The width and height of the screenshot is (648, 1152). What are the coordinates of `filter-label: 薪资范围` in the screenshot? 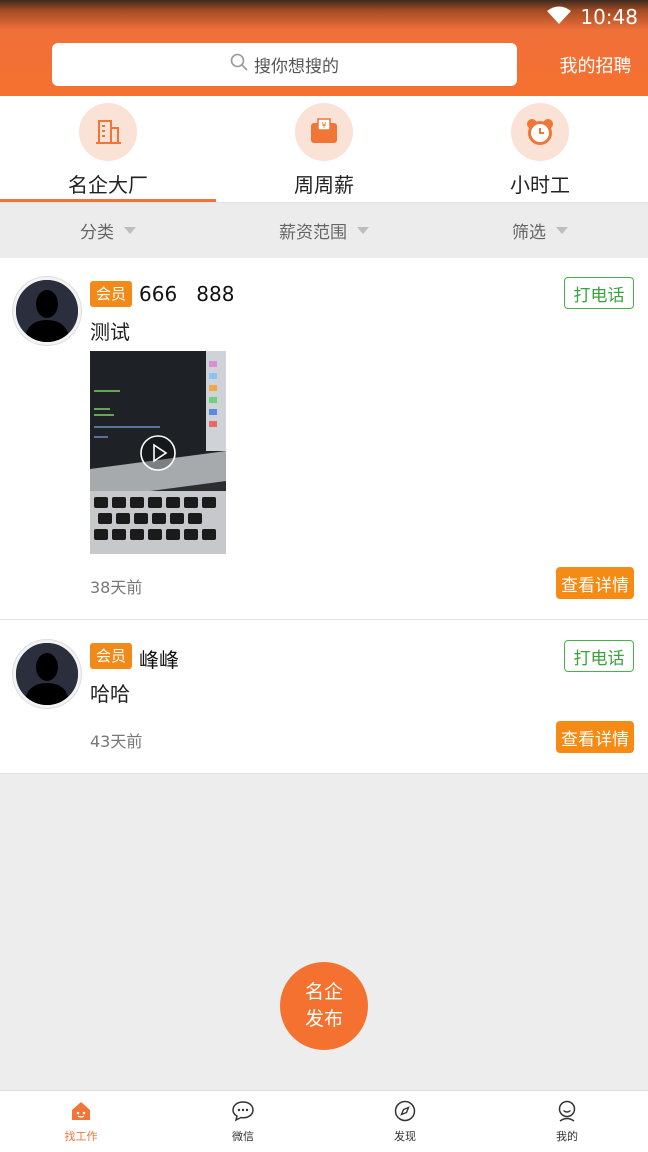 It's located at (313, 233).